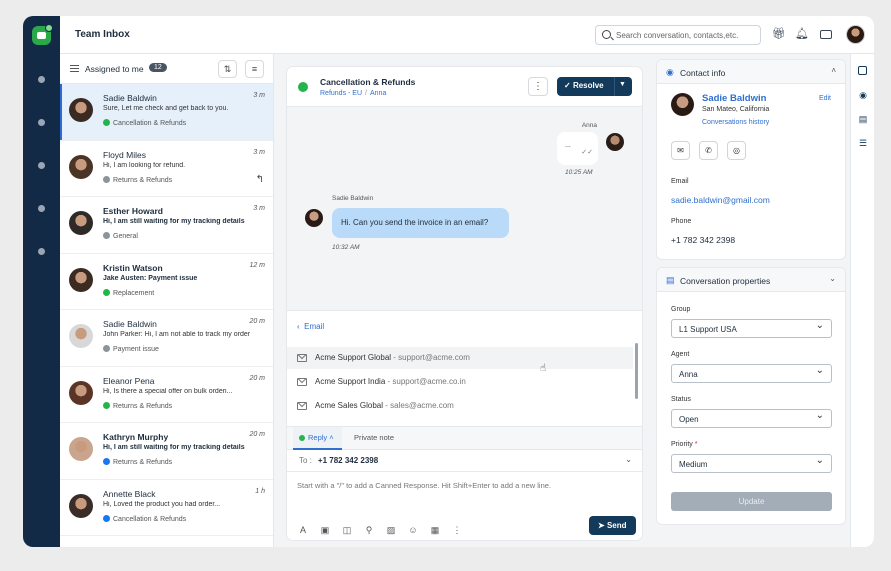 This screenshot has width=891, height=571. What do you see at coordinates (863, 143) in the screenshot?
I see `settings-sliders-icon: ☰` at bounding box center [863, 143].